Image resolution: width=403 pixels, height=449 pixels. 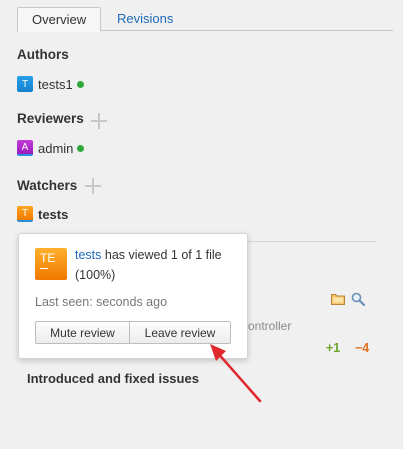 I want to click on avatar: TE, so click(x=51, y=264).